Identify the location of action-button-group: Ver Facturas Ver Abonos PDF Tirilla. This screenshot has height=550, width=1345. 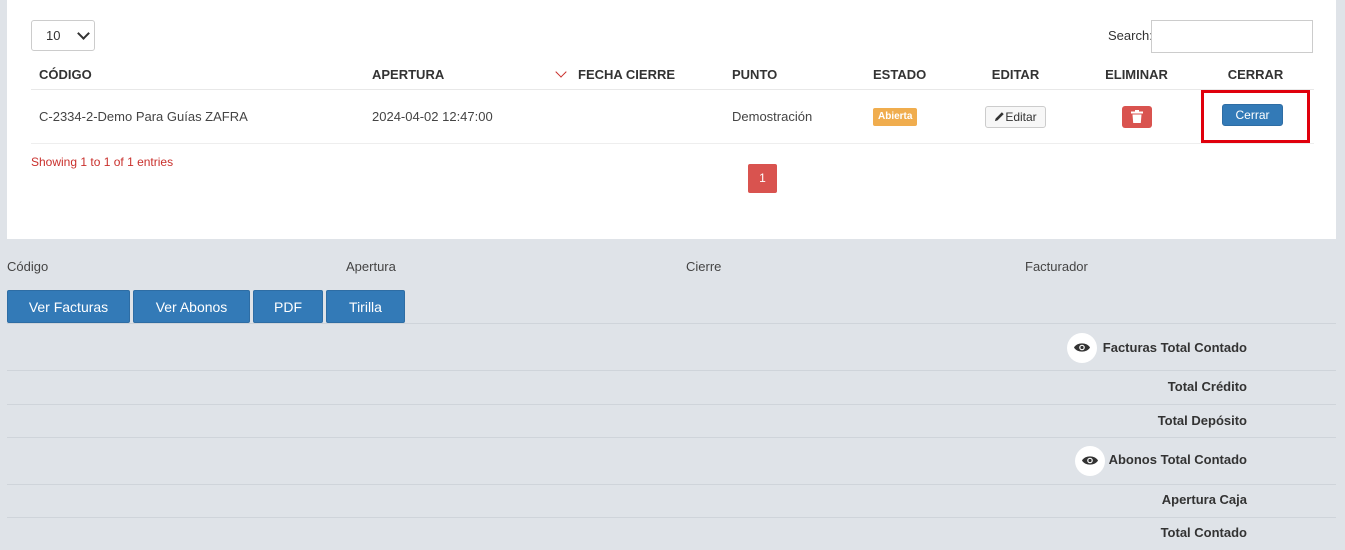
(206, 306).